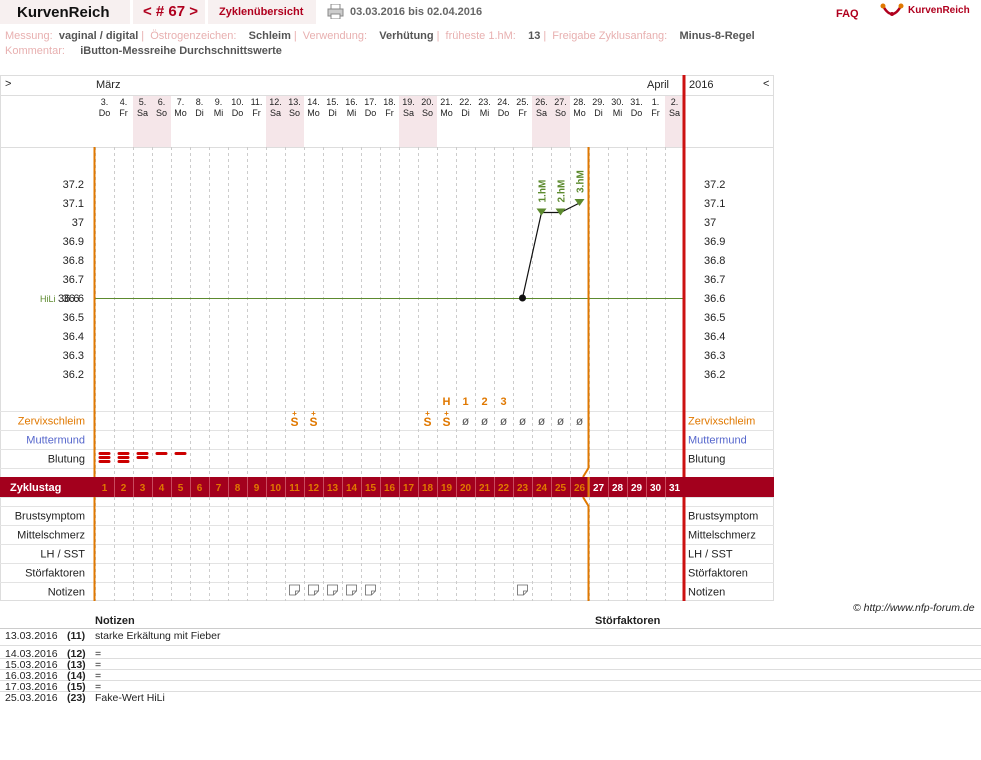  Describe the element at coordinates (465, 102) in the screenshot. I see `day-number: 22.` at that location.